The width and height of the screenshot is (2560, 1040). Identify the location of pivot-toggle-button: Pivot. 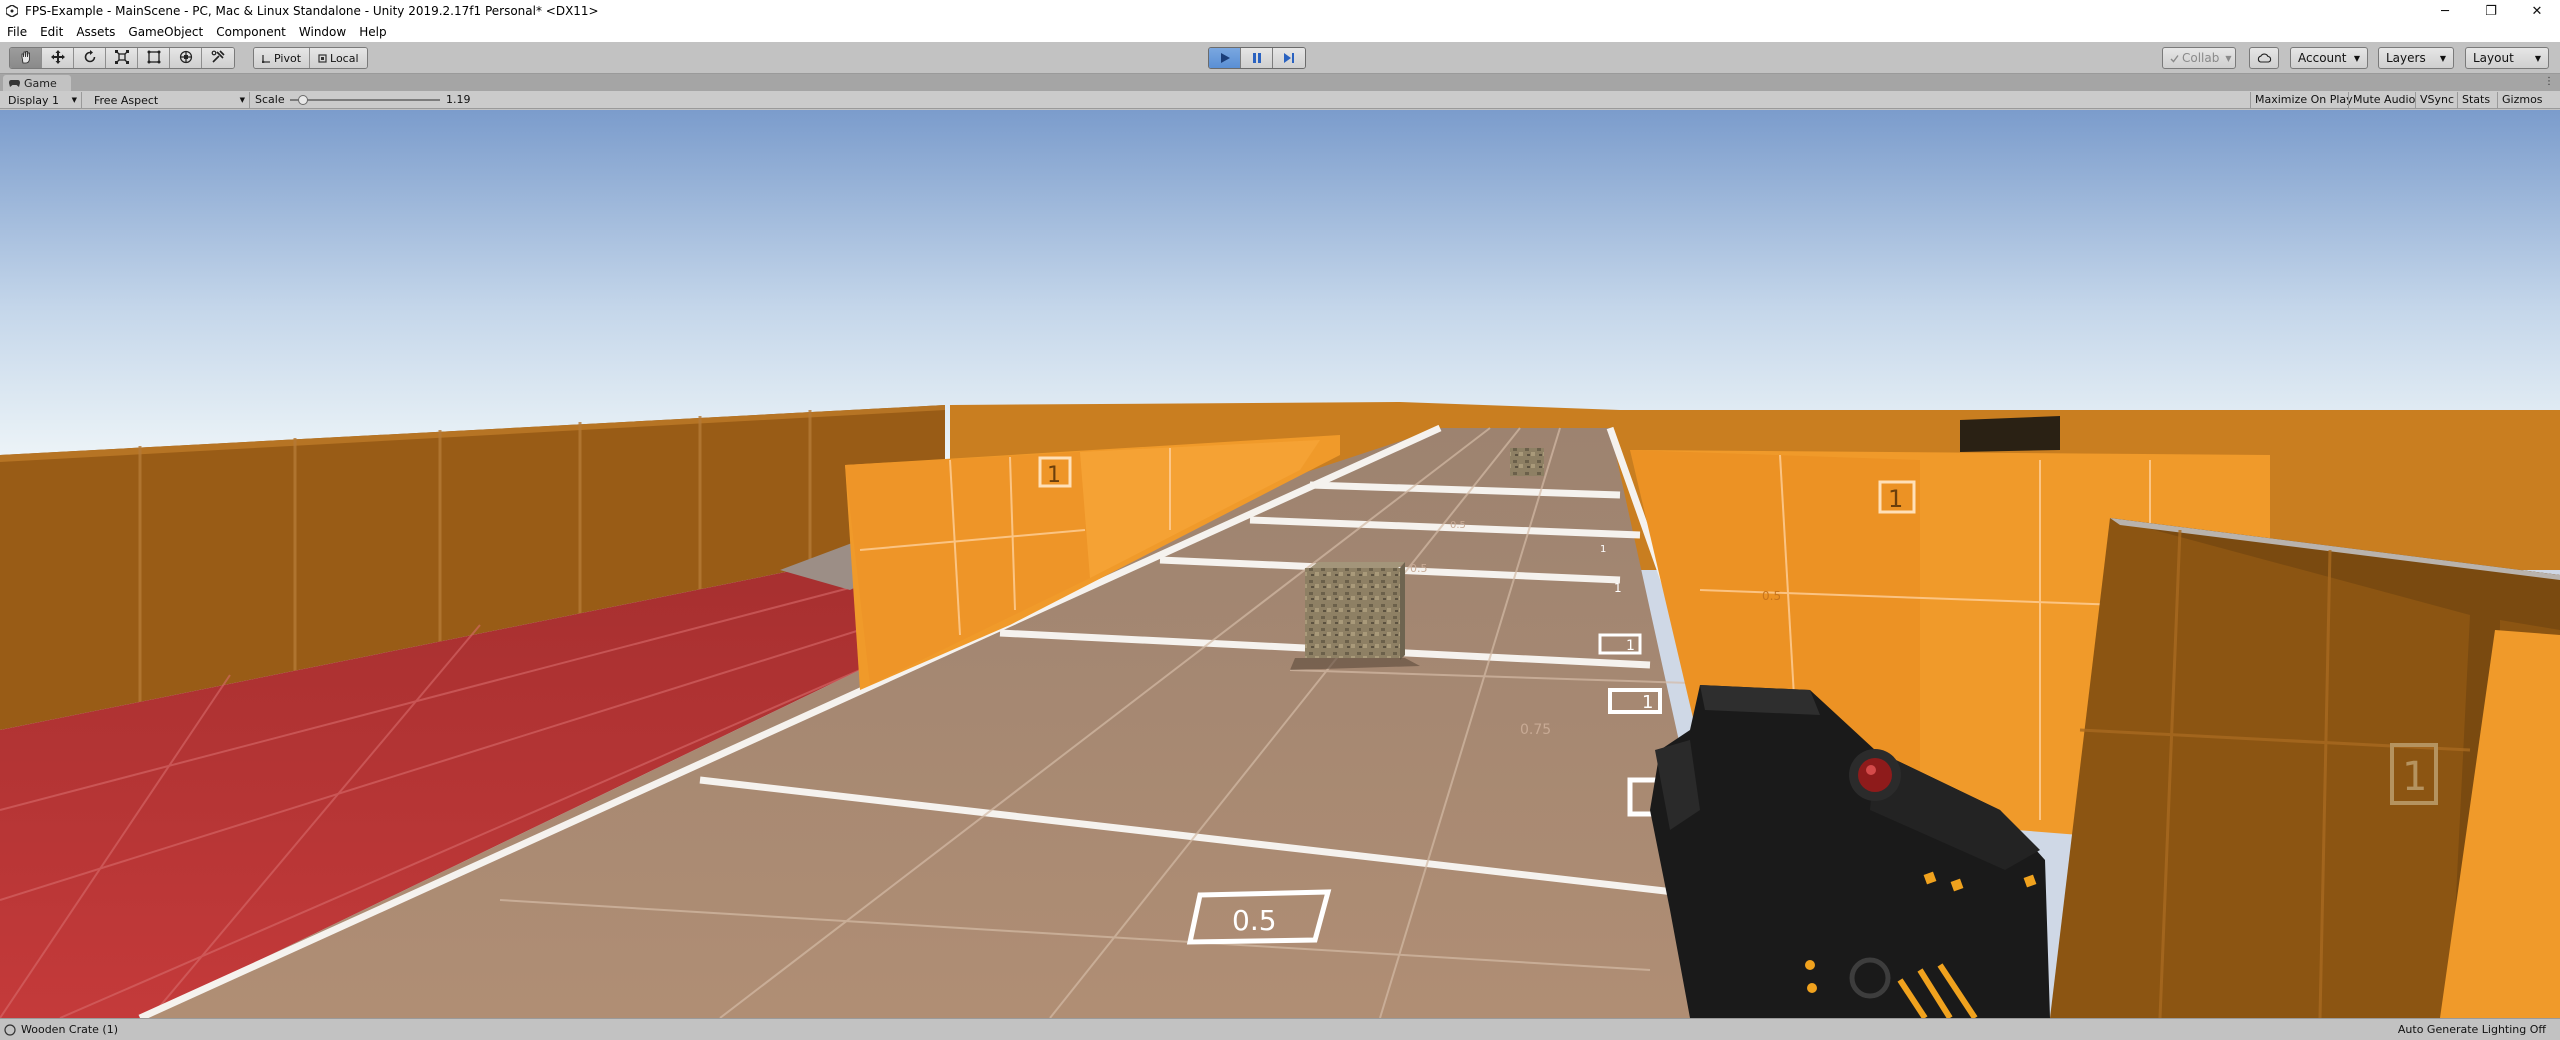
(282, 58).